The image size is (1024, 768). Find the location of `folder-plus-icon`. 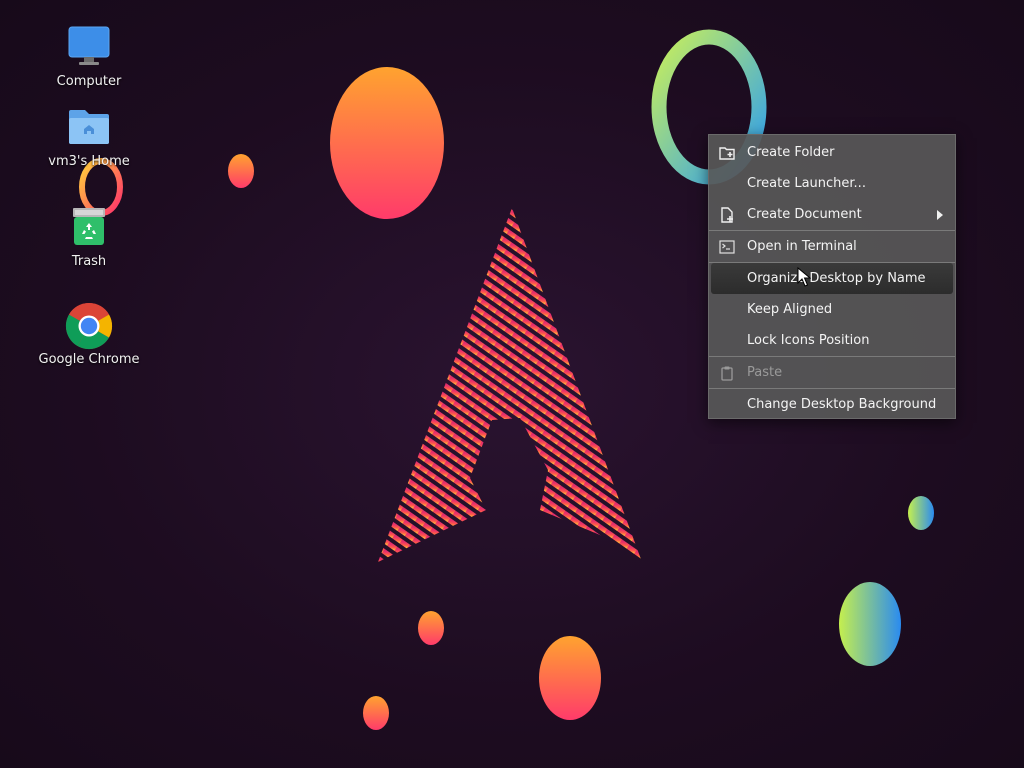

folder-plus-icon is located at coordinates (727, 153).